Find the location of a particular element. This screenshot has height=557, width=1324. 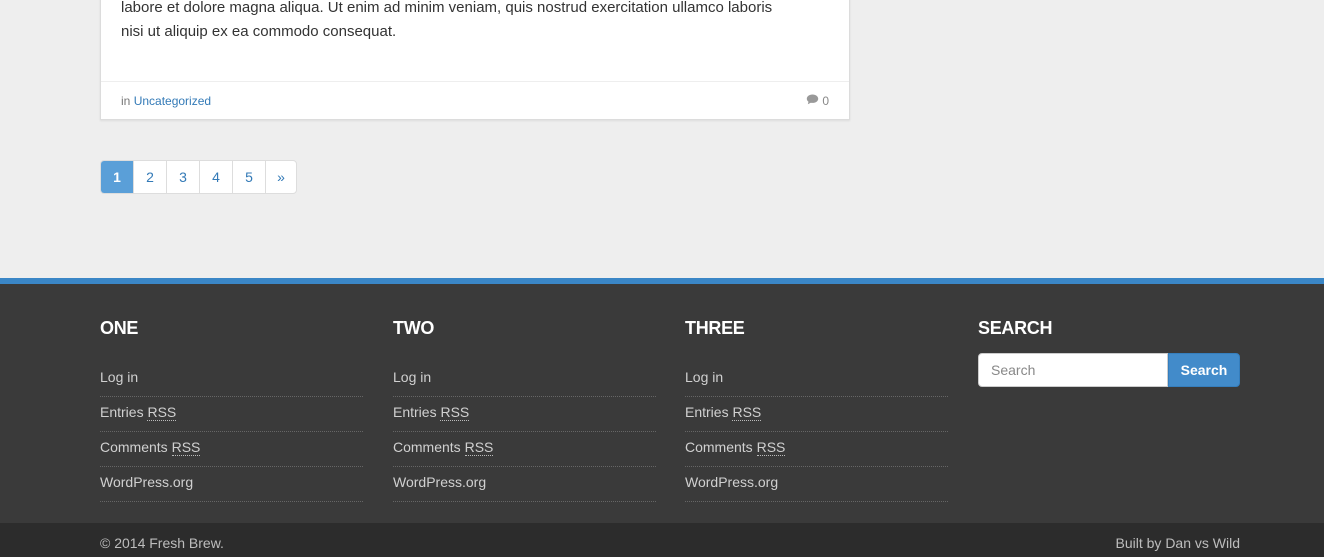

next-page-link: » is located at coordinates (281, 177).